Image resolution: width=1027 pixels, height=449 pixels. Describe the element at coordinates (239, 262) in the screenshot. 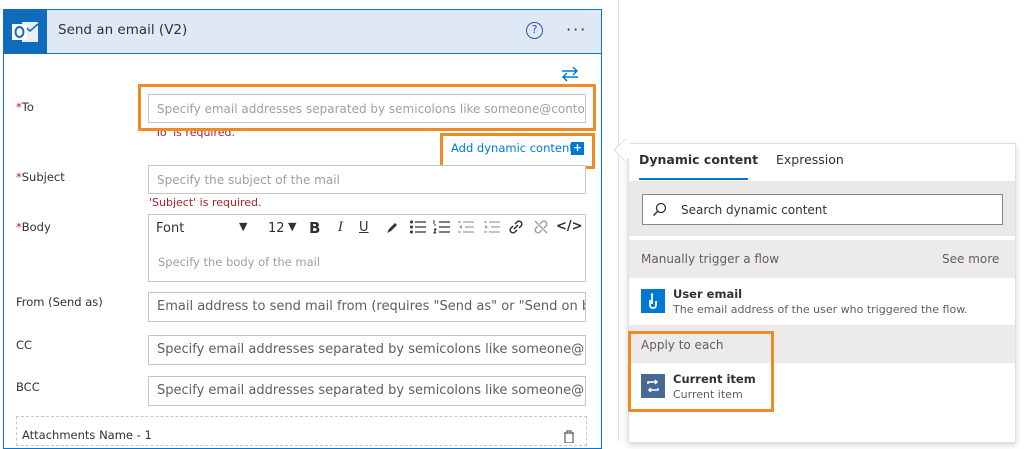

I see `body-placeholder: Specify the body of the mail` at that location.